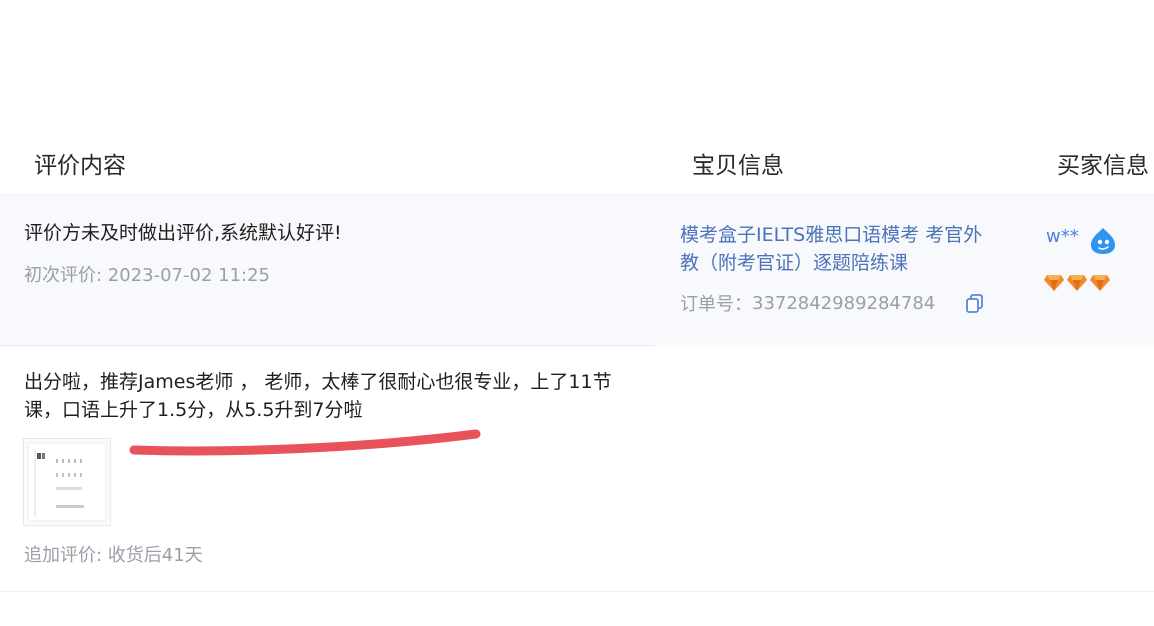  I want to click on document-image-icon, so click(67, 482).